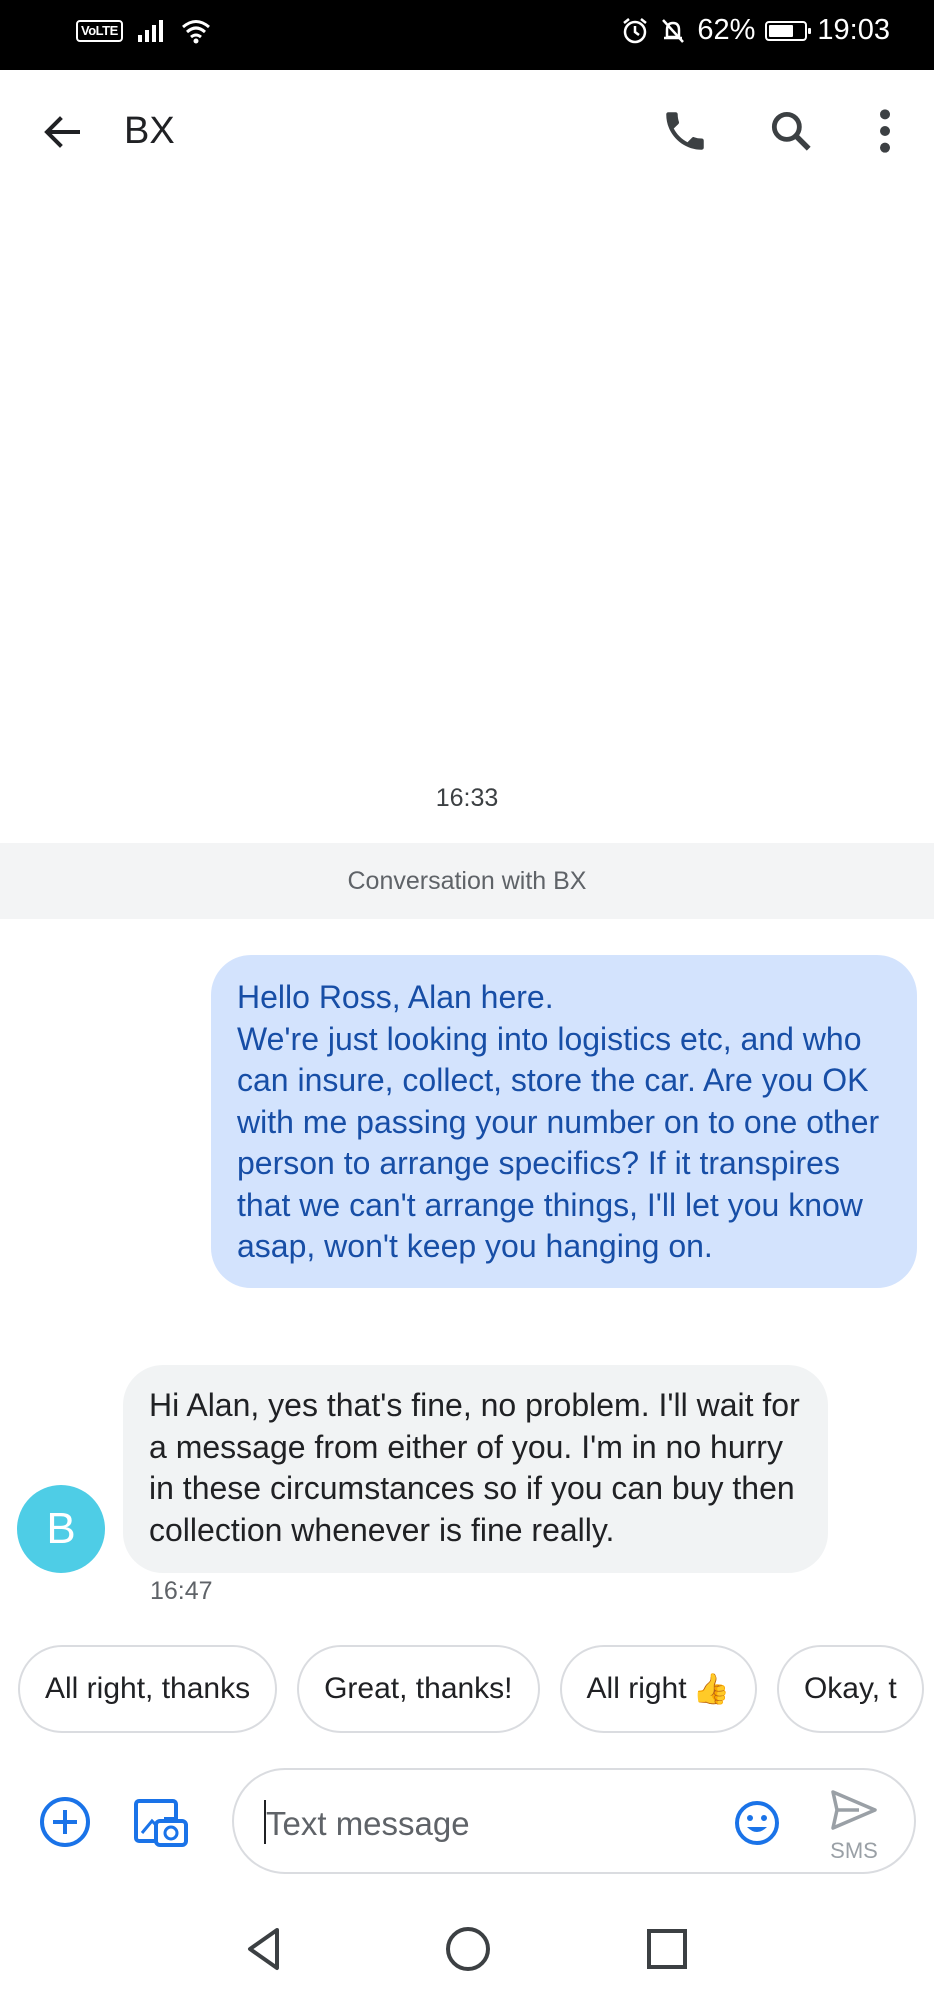 The width and height of the screenshot is (934, 2000). I want to click on thumbs-up-emoji: 👍, so click(711, 1689).